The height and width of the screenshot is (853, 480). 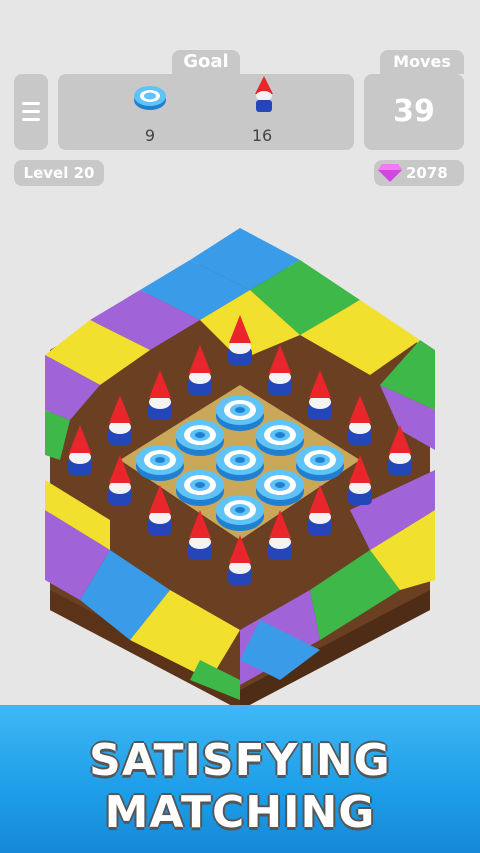 I want to click on level-indicator: Level 20, so click(x=59, y=173).